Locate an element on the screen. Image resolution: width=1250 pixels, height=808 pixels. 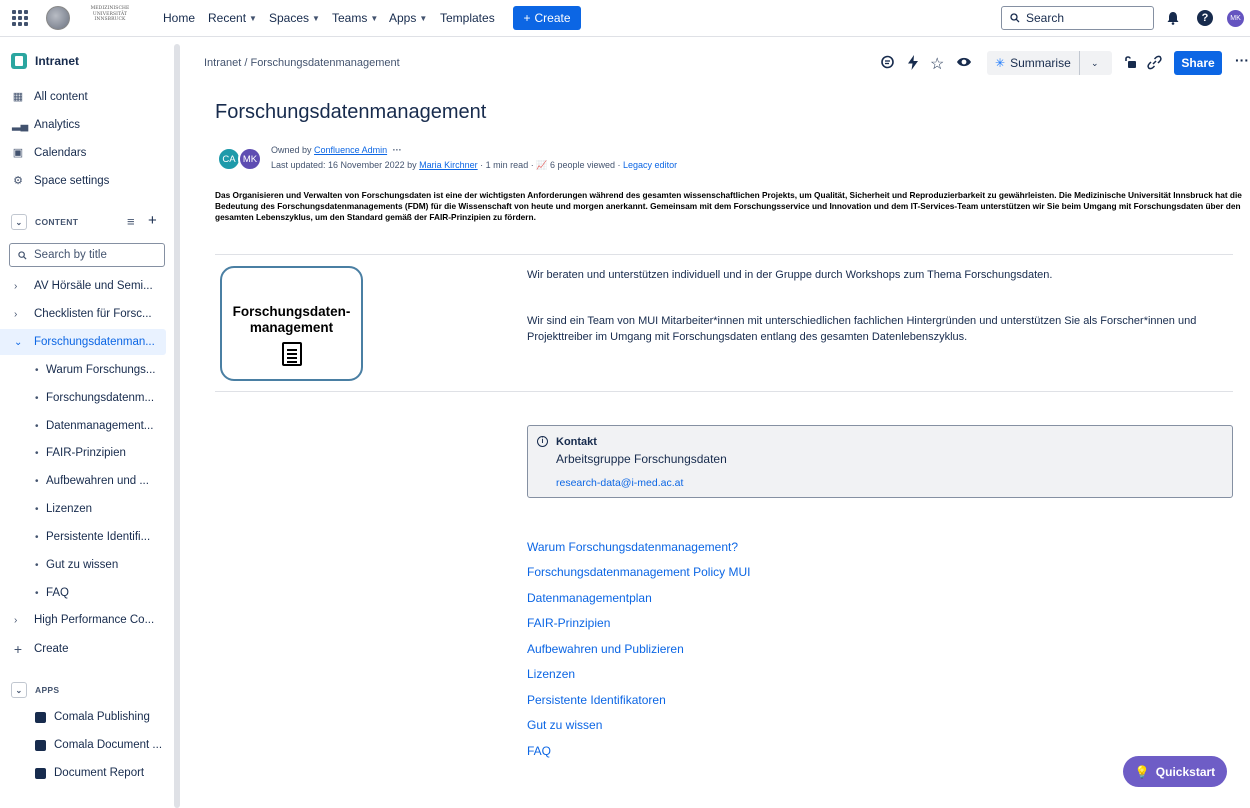
app-comala-publishing: Comala Publishing is located at coordinates (92, 717).